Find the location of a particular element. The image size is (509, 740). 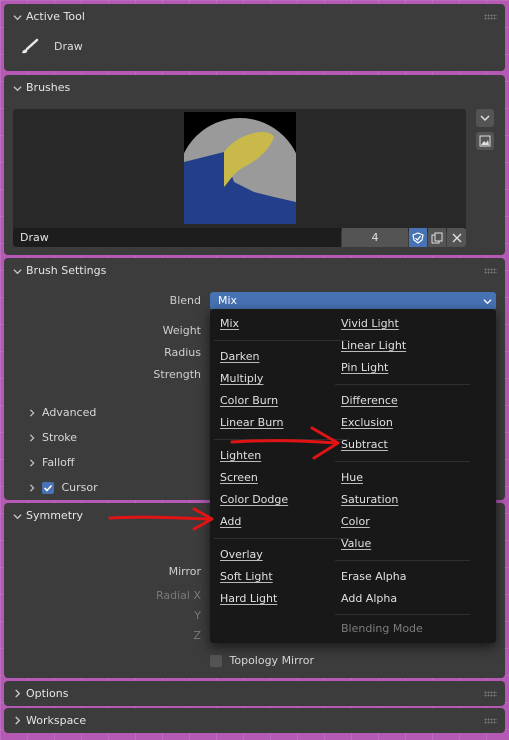

active-tool-panel: Active Tool Draw is located at coordinates (254, 37).